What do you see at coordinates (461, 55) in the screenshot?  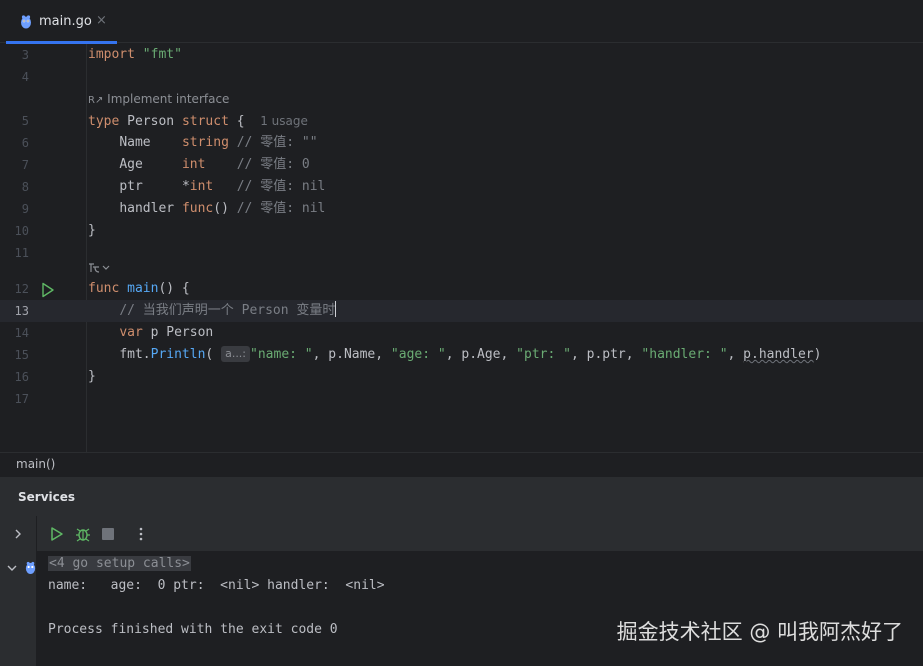 I see `code-line: 3 import "fmt"` at bounding box center [461, 55].